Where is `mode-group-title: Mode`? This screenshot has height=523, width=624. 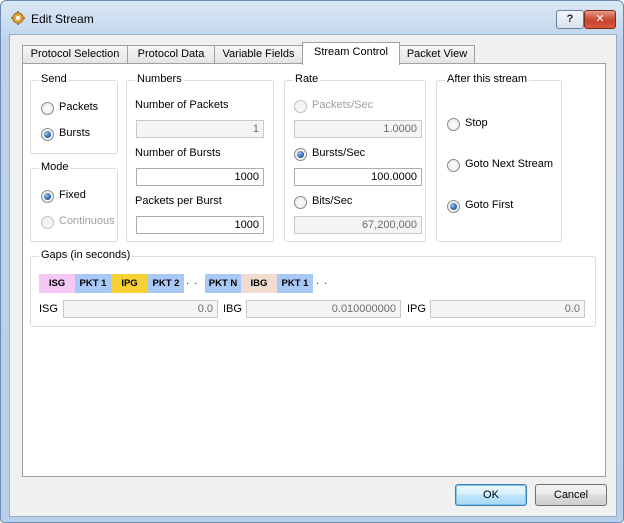 mode-group-title: Mode is located at coordinates (55, 167).